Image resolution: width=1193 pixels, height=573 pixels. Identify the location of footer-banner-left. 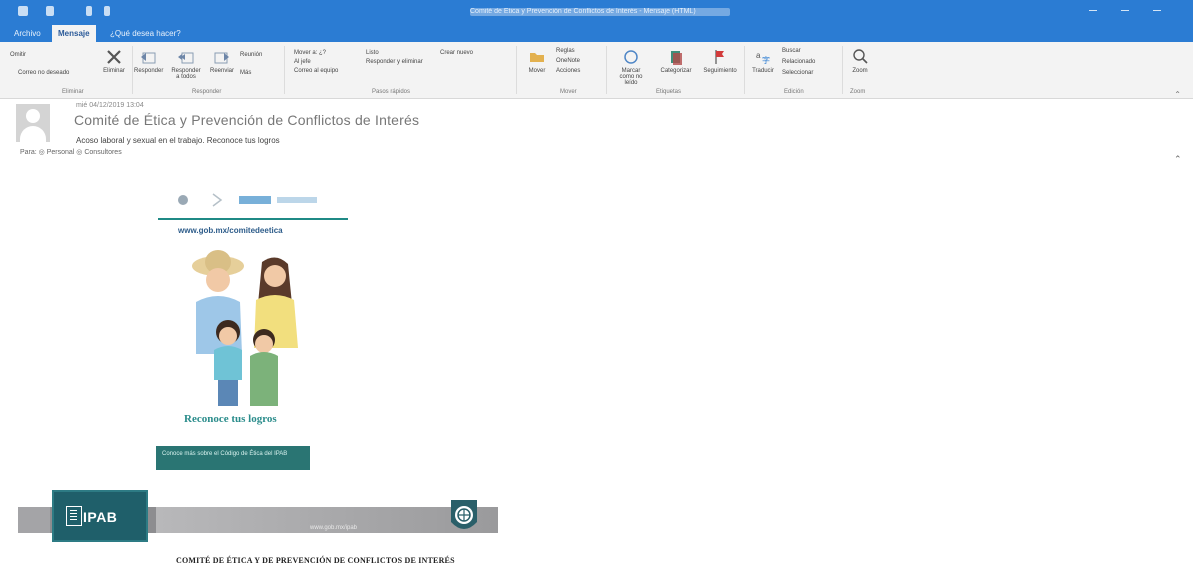
(34, 520).